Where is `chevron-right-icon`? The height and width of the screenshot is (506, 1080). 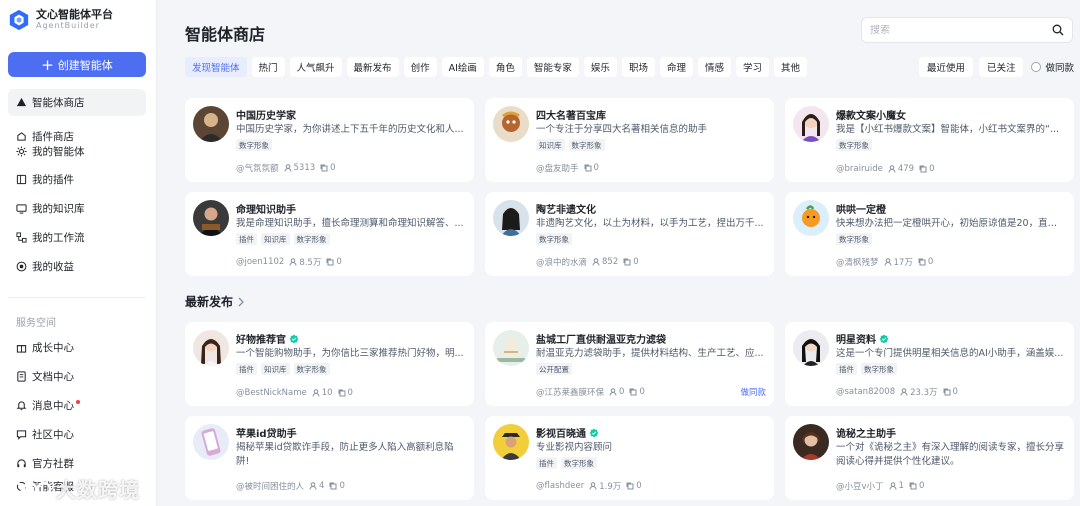
chevron-right-icon is located at coordinates (241, 301).